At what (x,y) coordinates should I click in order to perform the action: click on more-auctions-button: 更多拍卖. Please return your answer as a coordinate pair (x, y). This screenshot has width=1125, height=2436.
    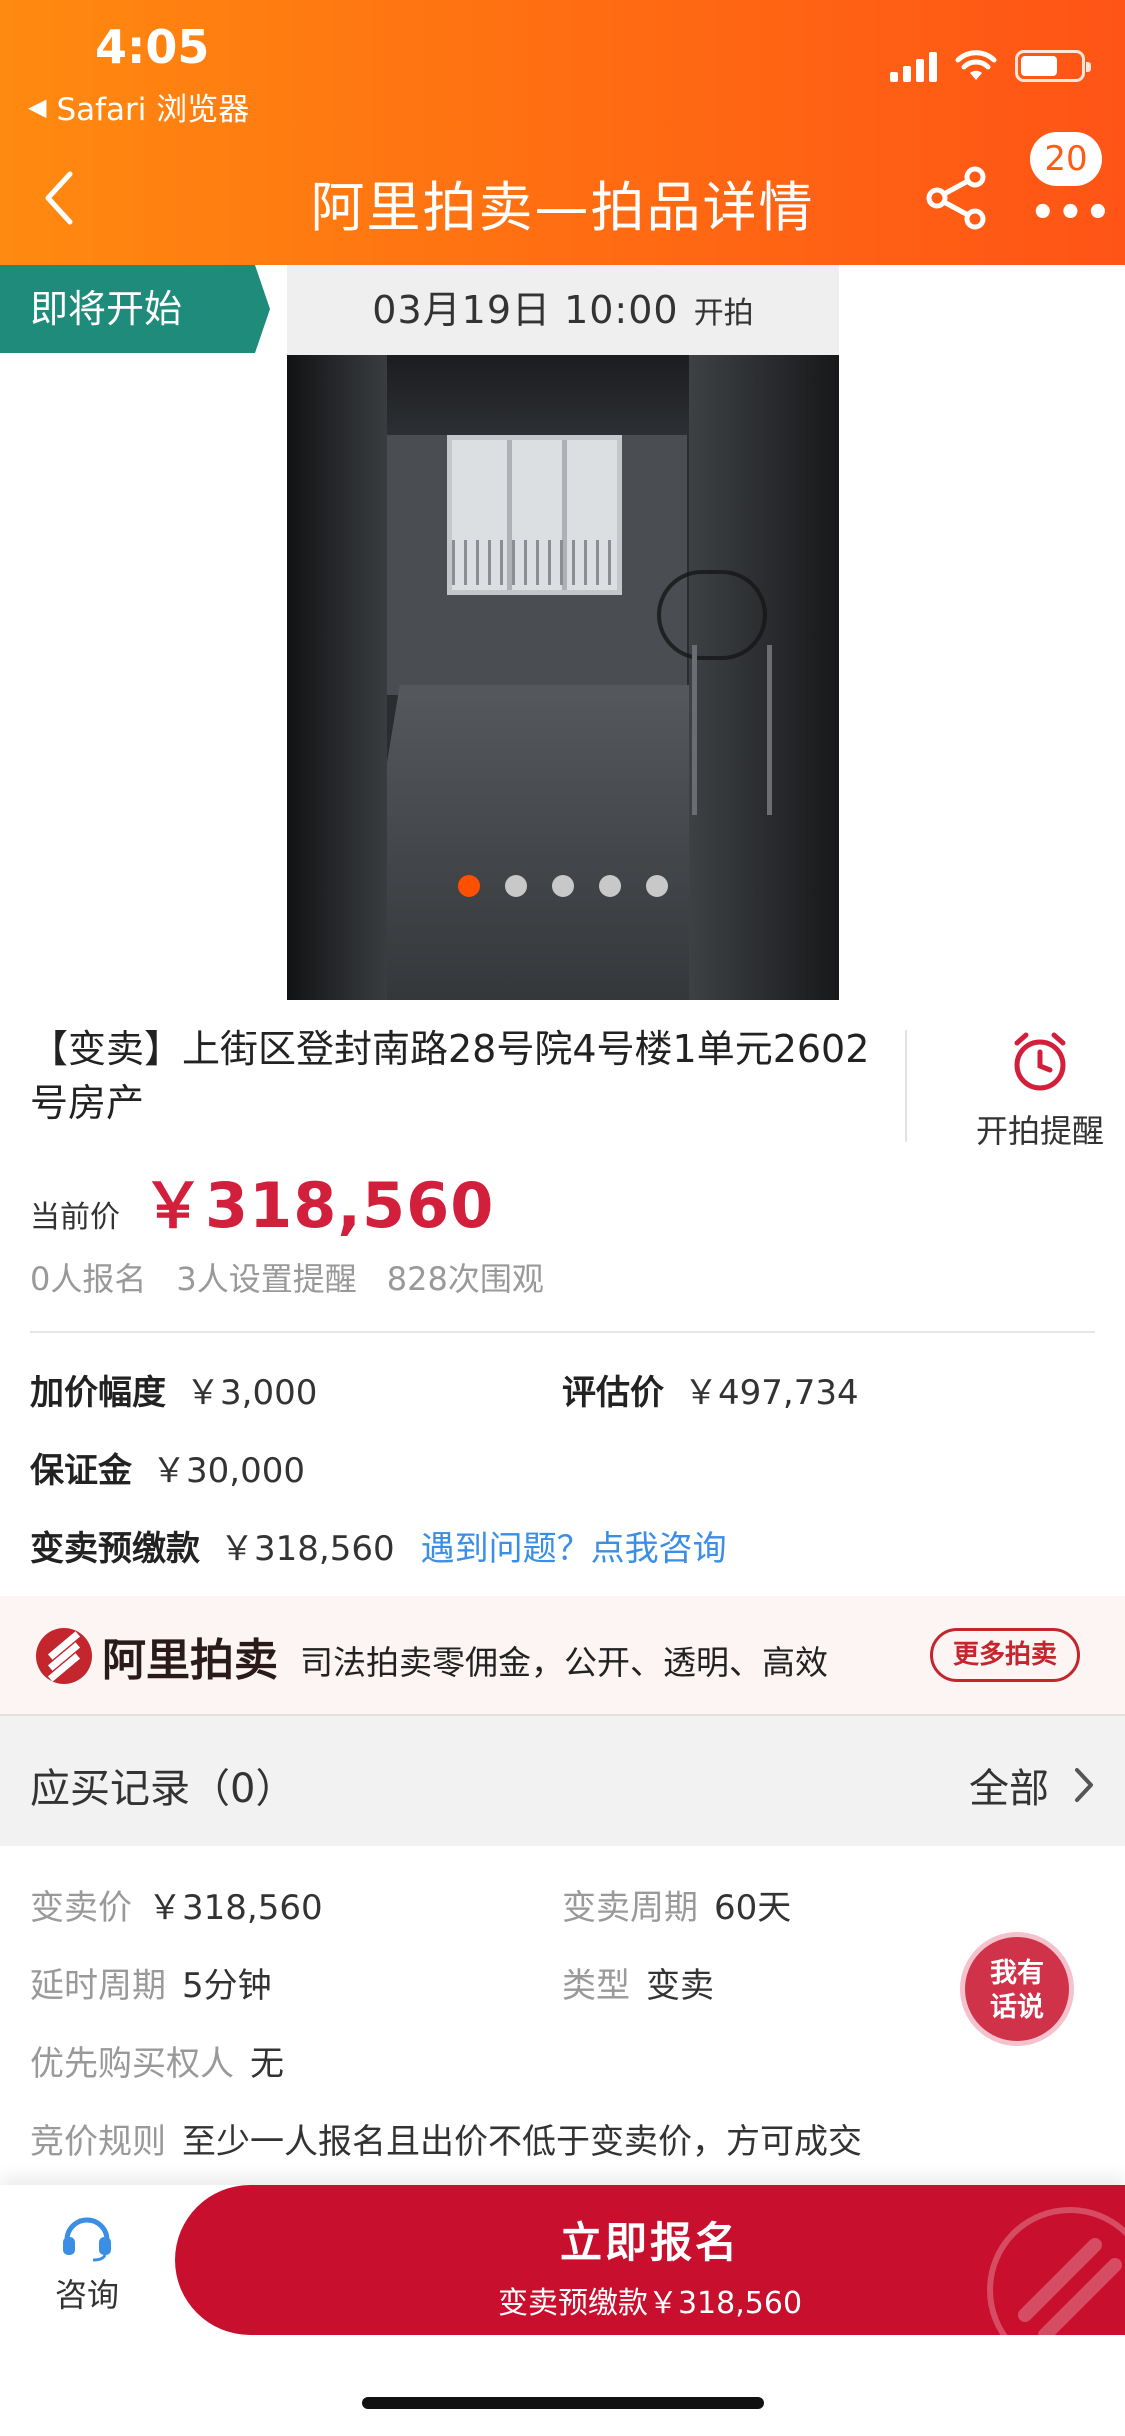
    Looking at the image, I should click on (1005, 1655).